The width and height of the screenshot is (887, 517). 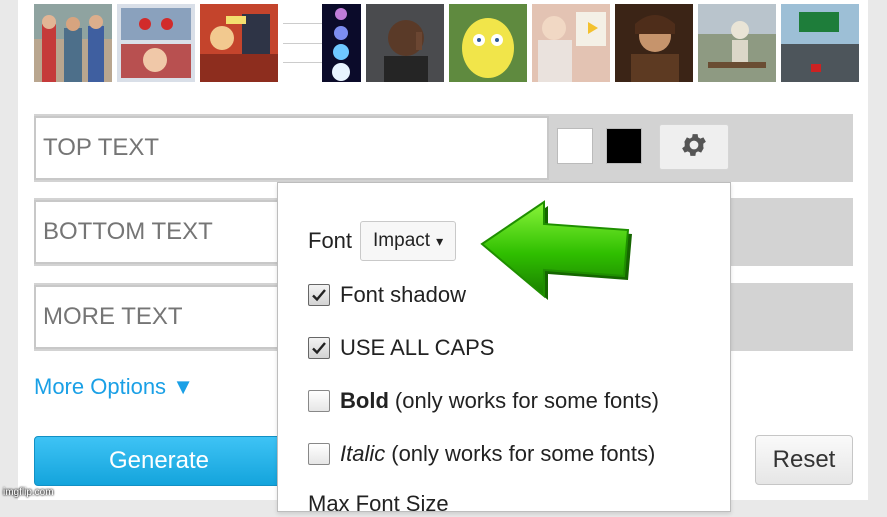 I want to click on font-select: Impact ▾, so click(x=408, y=241).